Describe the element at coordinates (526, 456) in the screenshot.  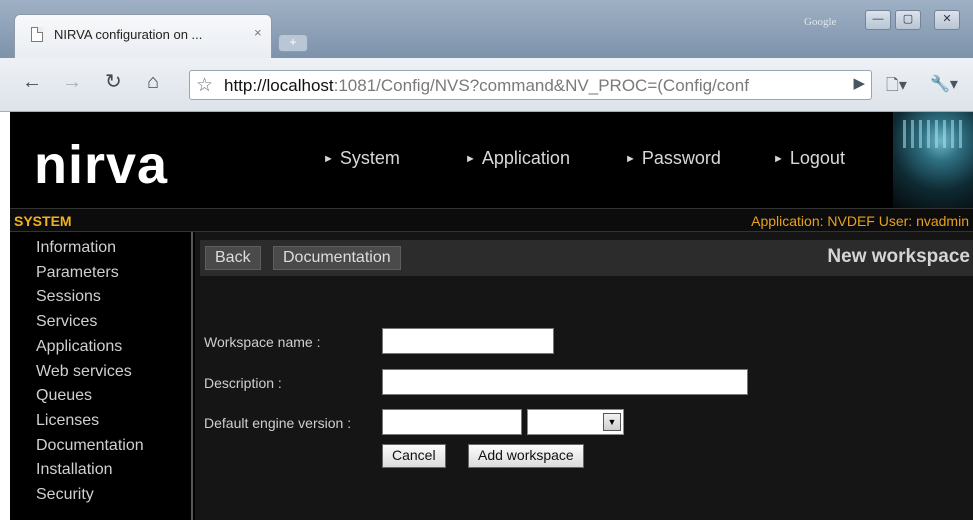
I see `add-workspace-button: Add workspace` at that location.